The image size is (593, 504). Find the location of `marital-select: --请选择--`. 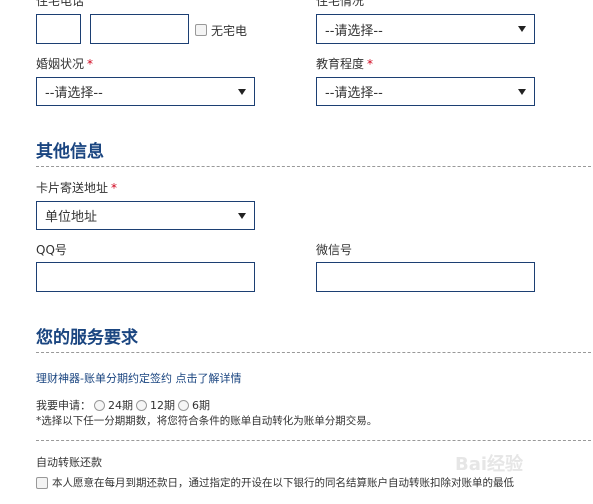

marital-select: --请选择-- is located at coordinates (145, 91).